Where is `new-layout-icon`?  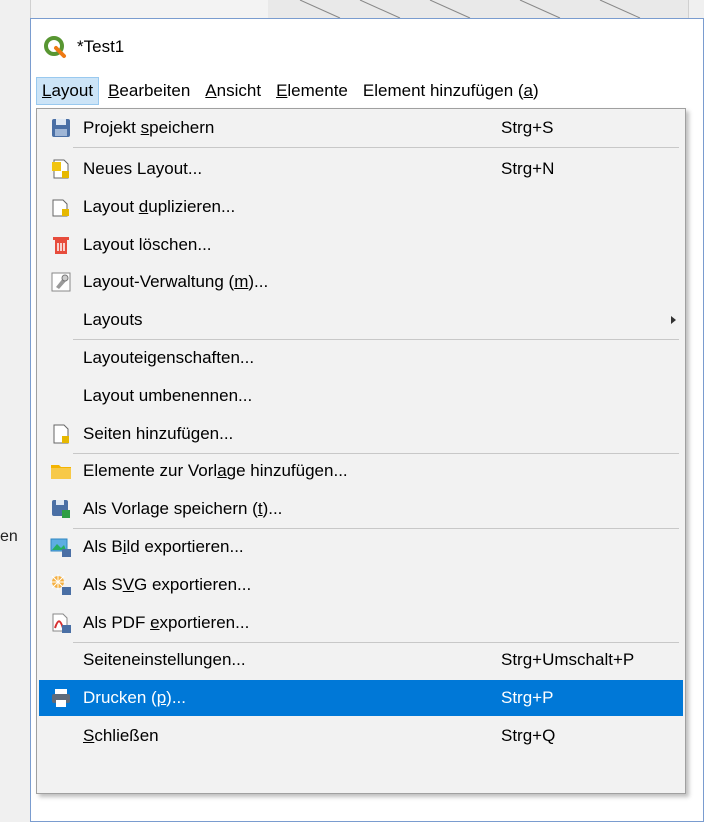
new-layout-icon is located at coordinates (61, 169).